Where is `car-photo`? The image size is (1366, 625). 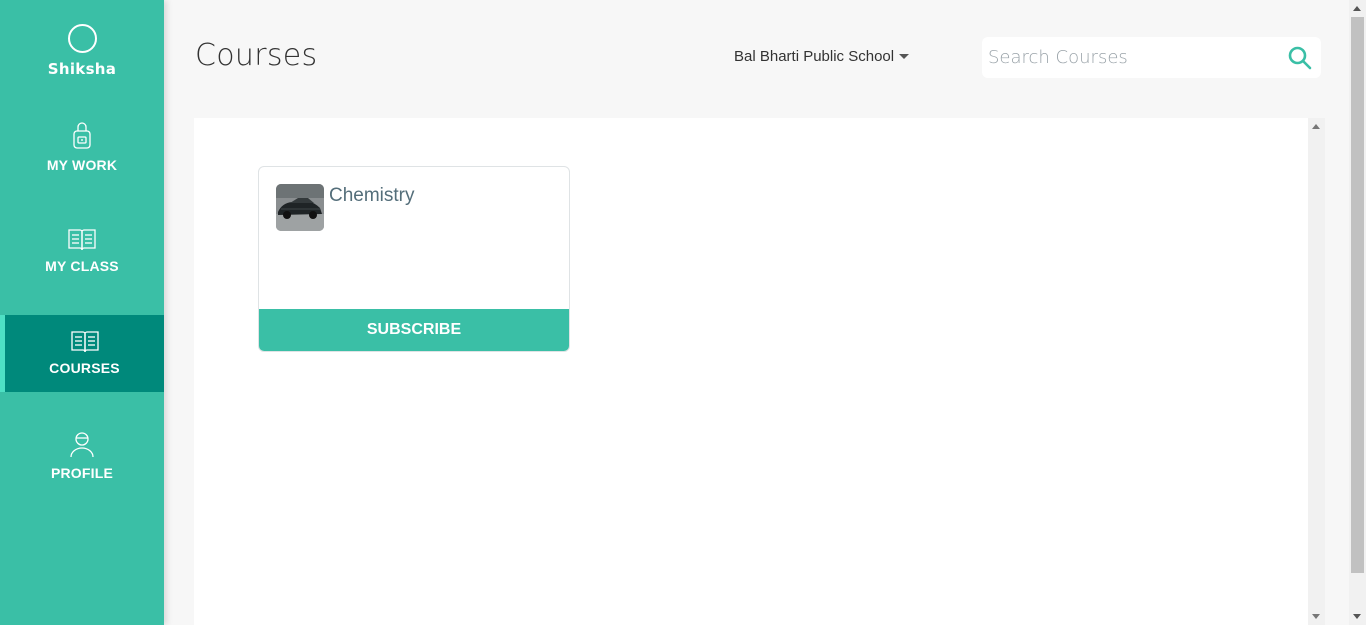
car-photo is located at coordinates (300, 207).